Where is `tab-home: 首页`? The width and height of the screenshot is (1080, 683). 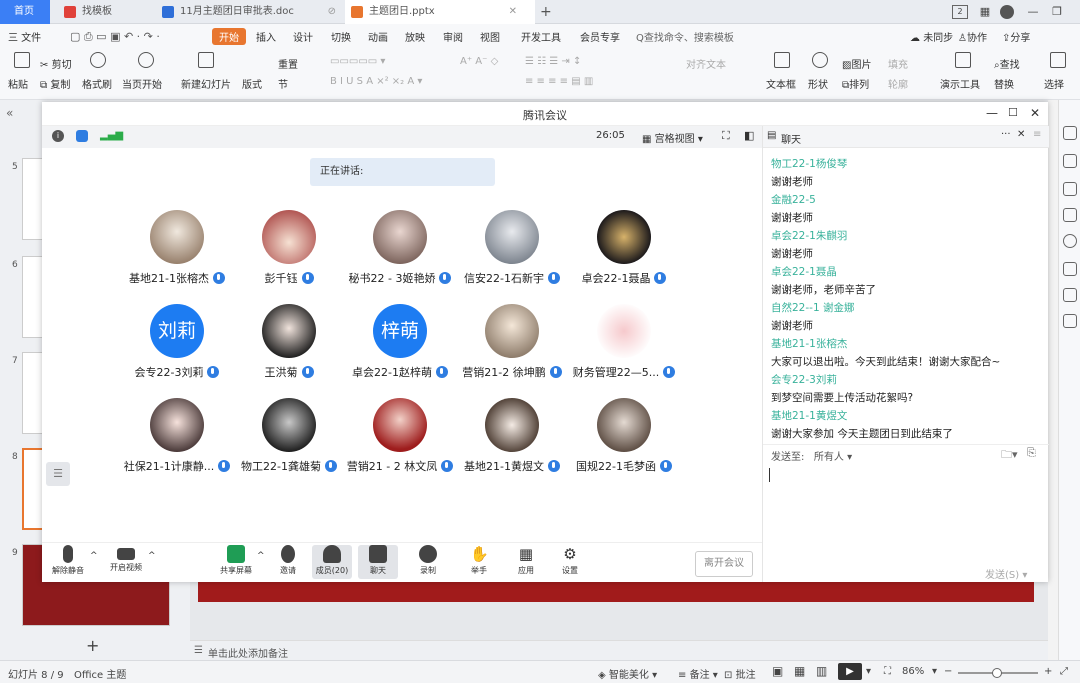
tab-home: 首页 is located at coordinates (25, 12).